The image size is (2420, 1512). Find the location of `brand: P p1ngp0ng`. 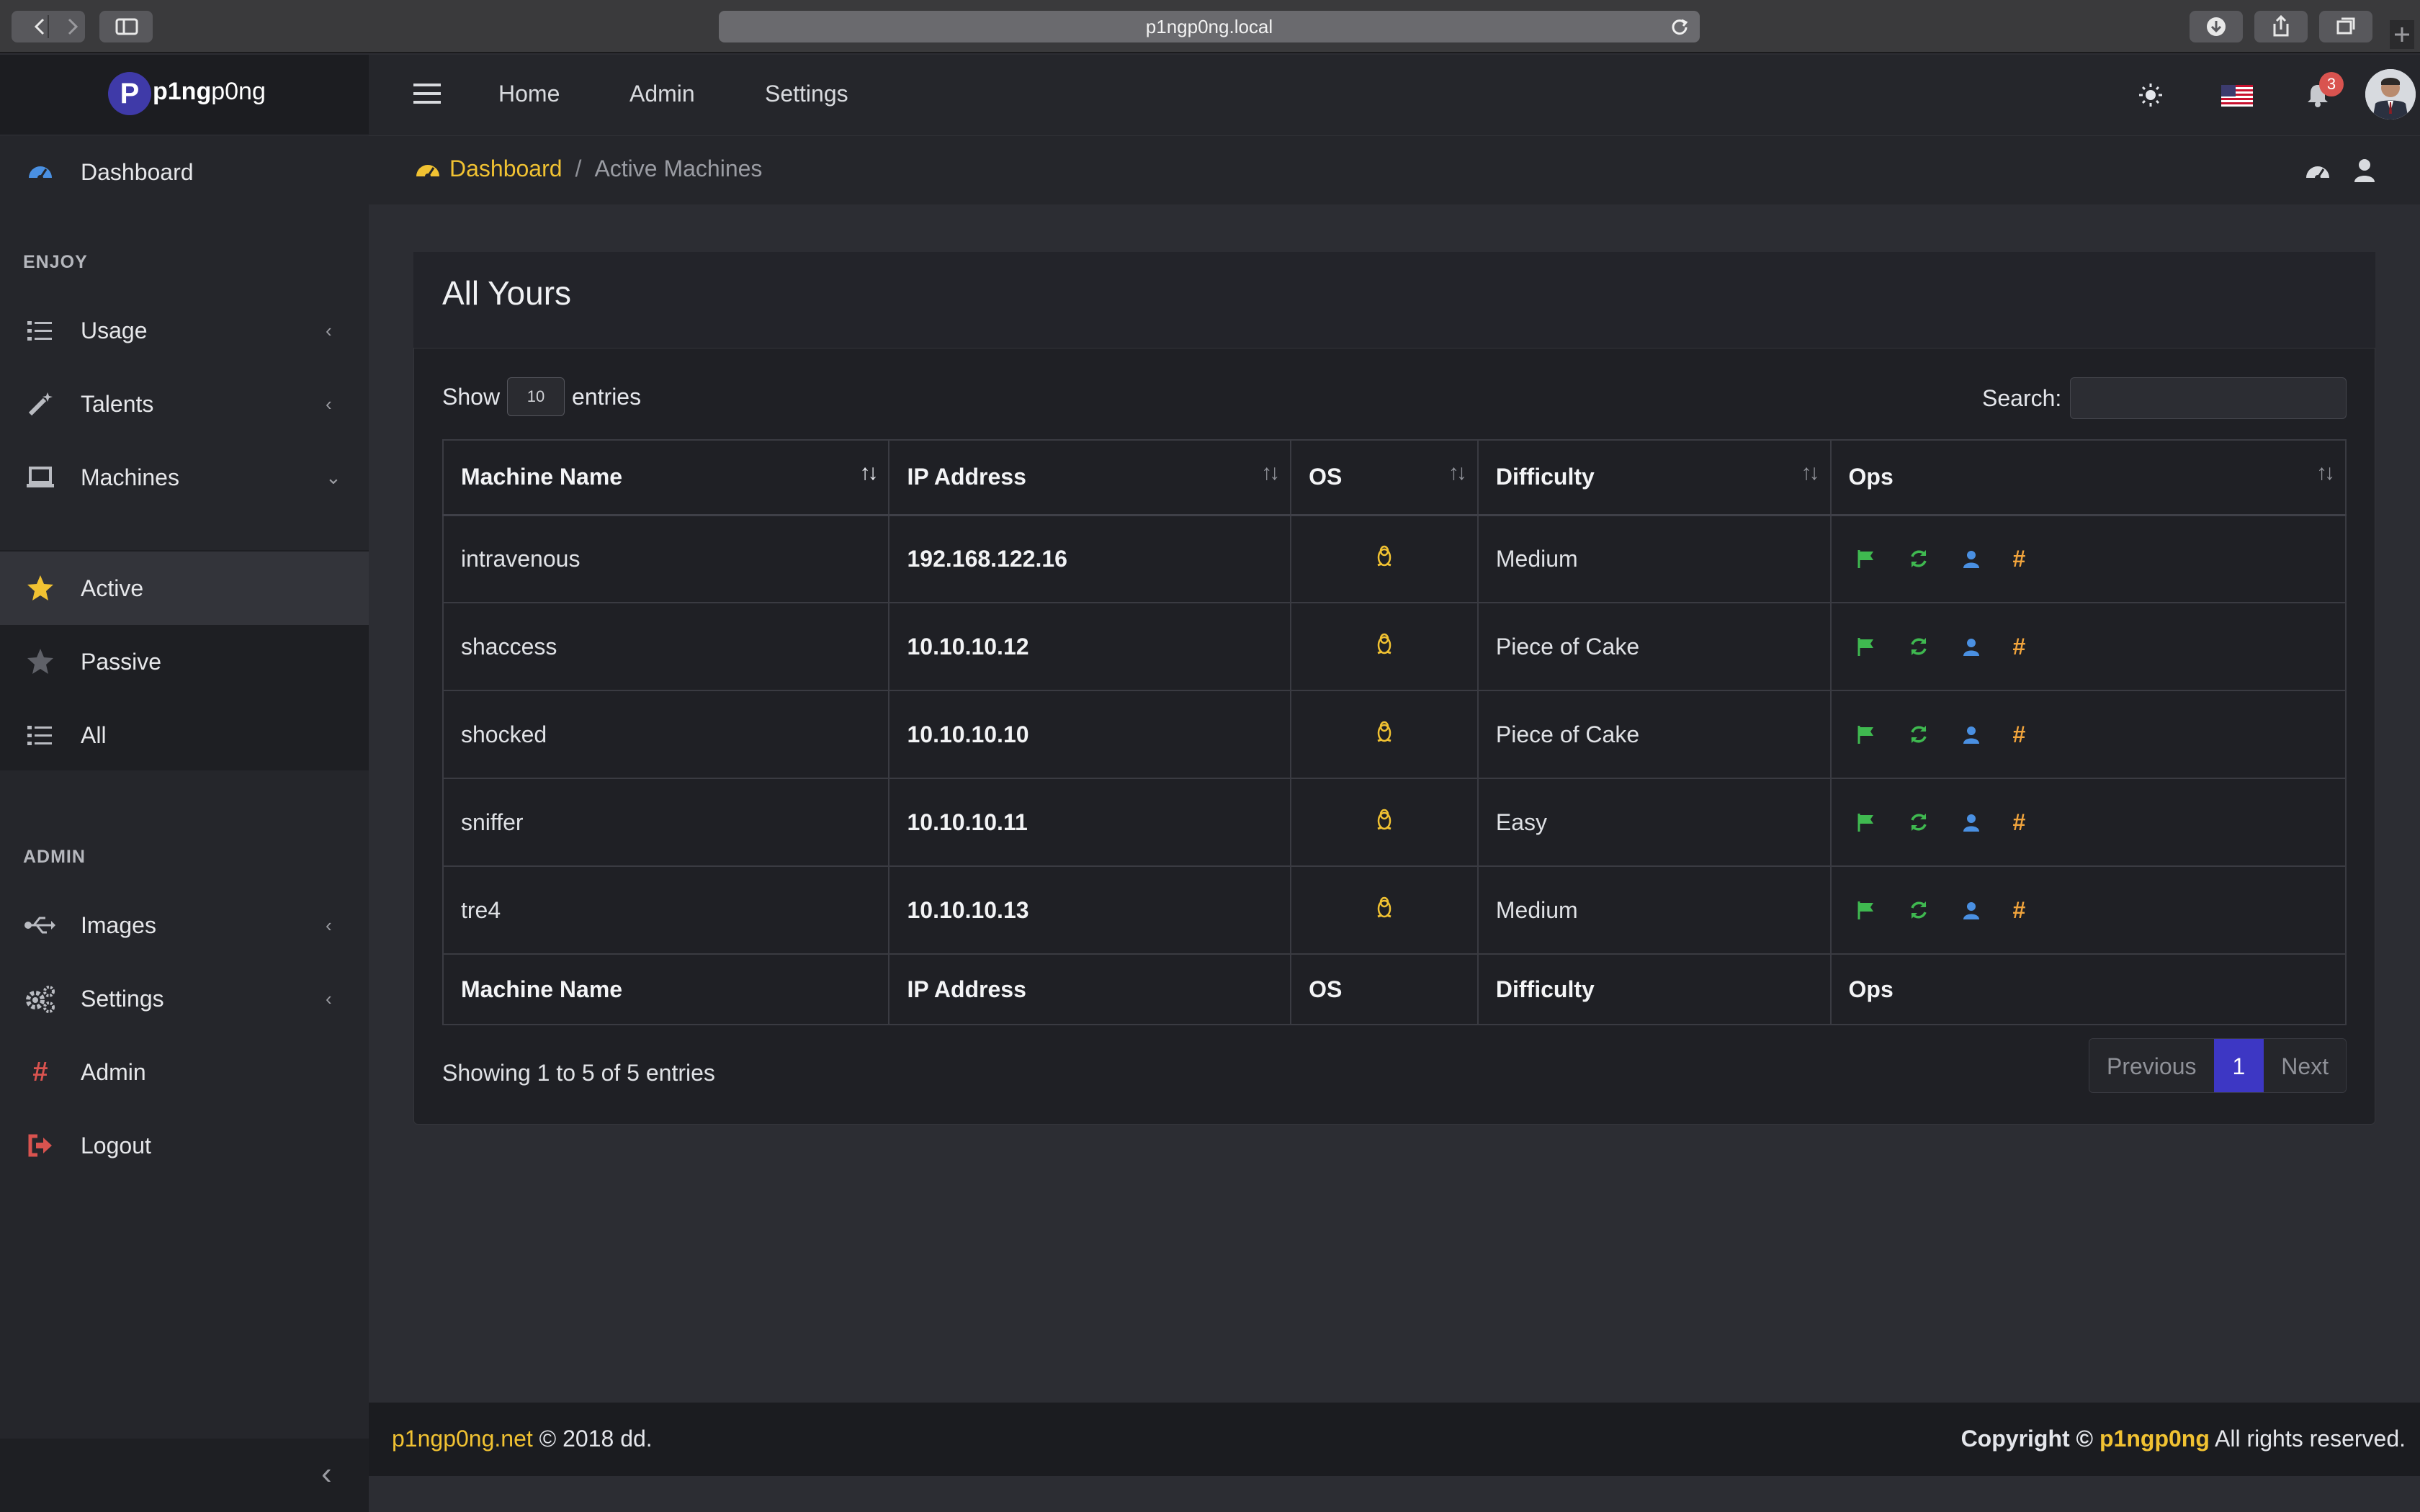

brand: P p1ngp0ng is located at coordinates (185, 95).